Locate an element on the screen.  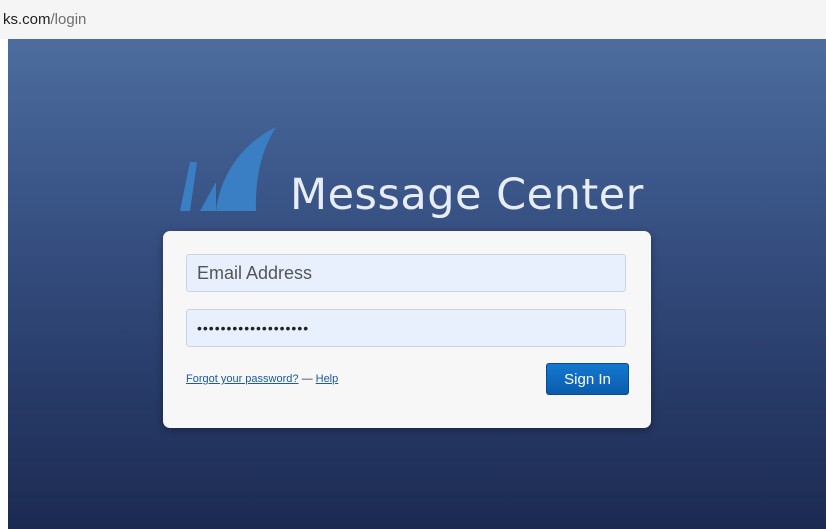
password-field is located at coordinates (406, 328).